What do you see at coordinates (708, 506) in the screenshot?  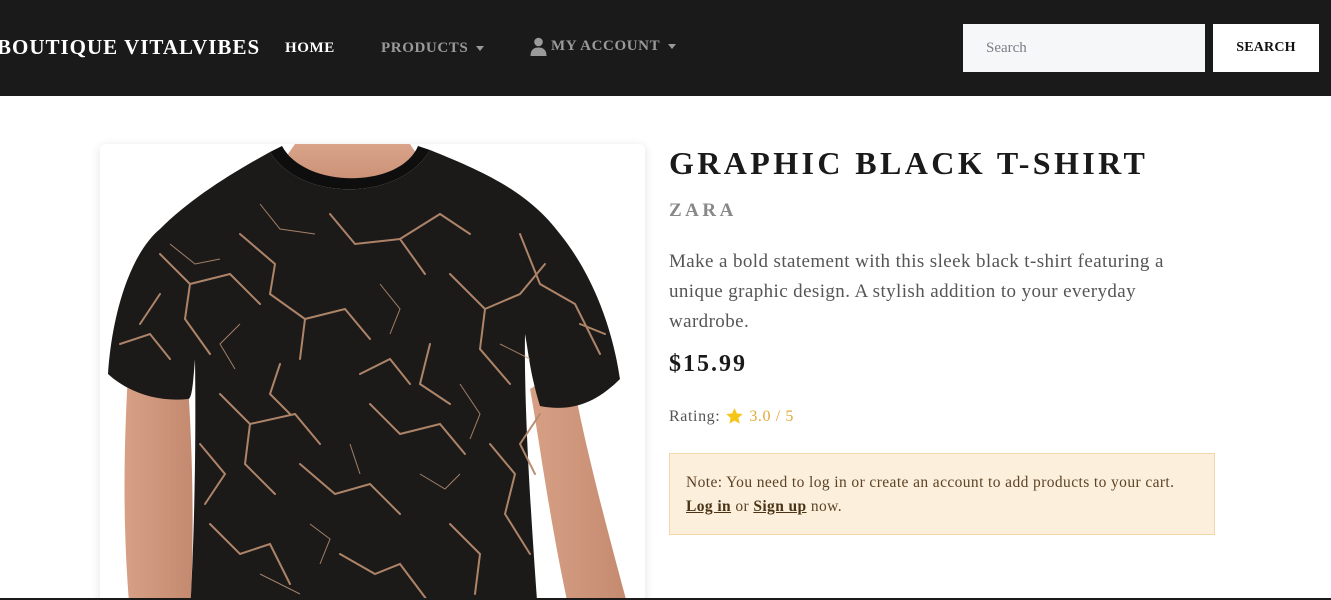 I see `login-link: Log in` at bounding box center [708, 506].